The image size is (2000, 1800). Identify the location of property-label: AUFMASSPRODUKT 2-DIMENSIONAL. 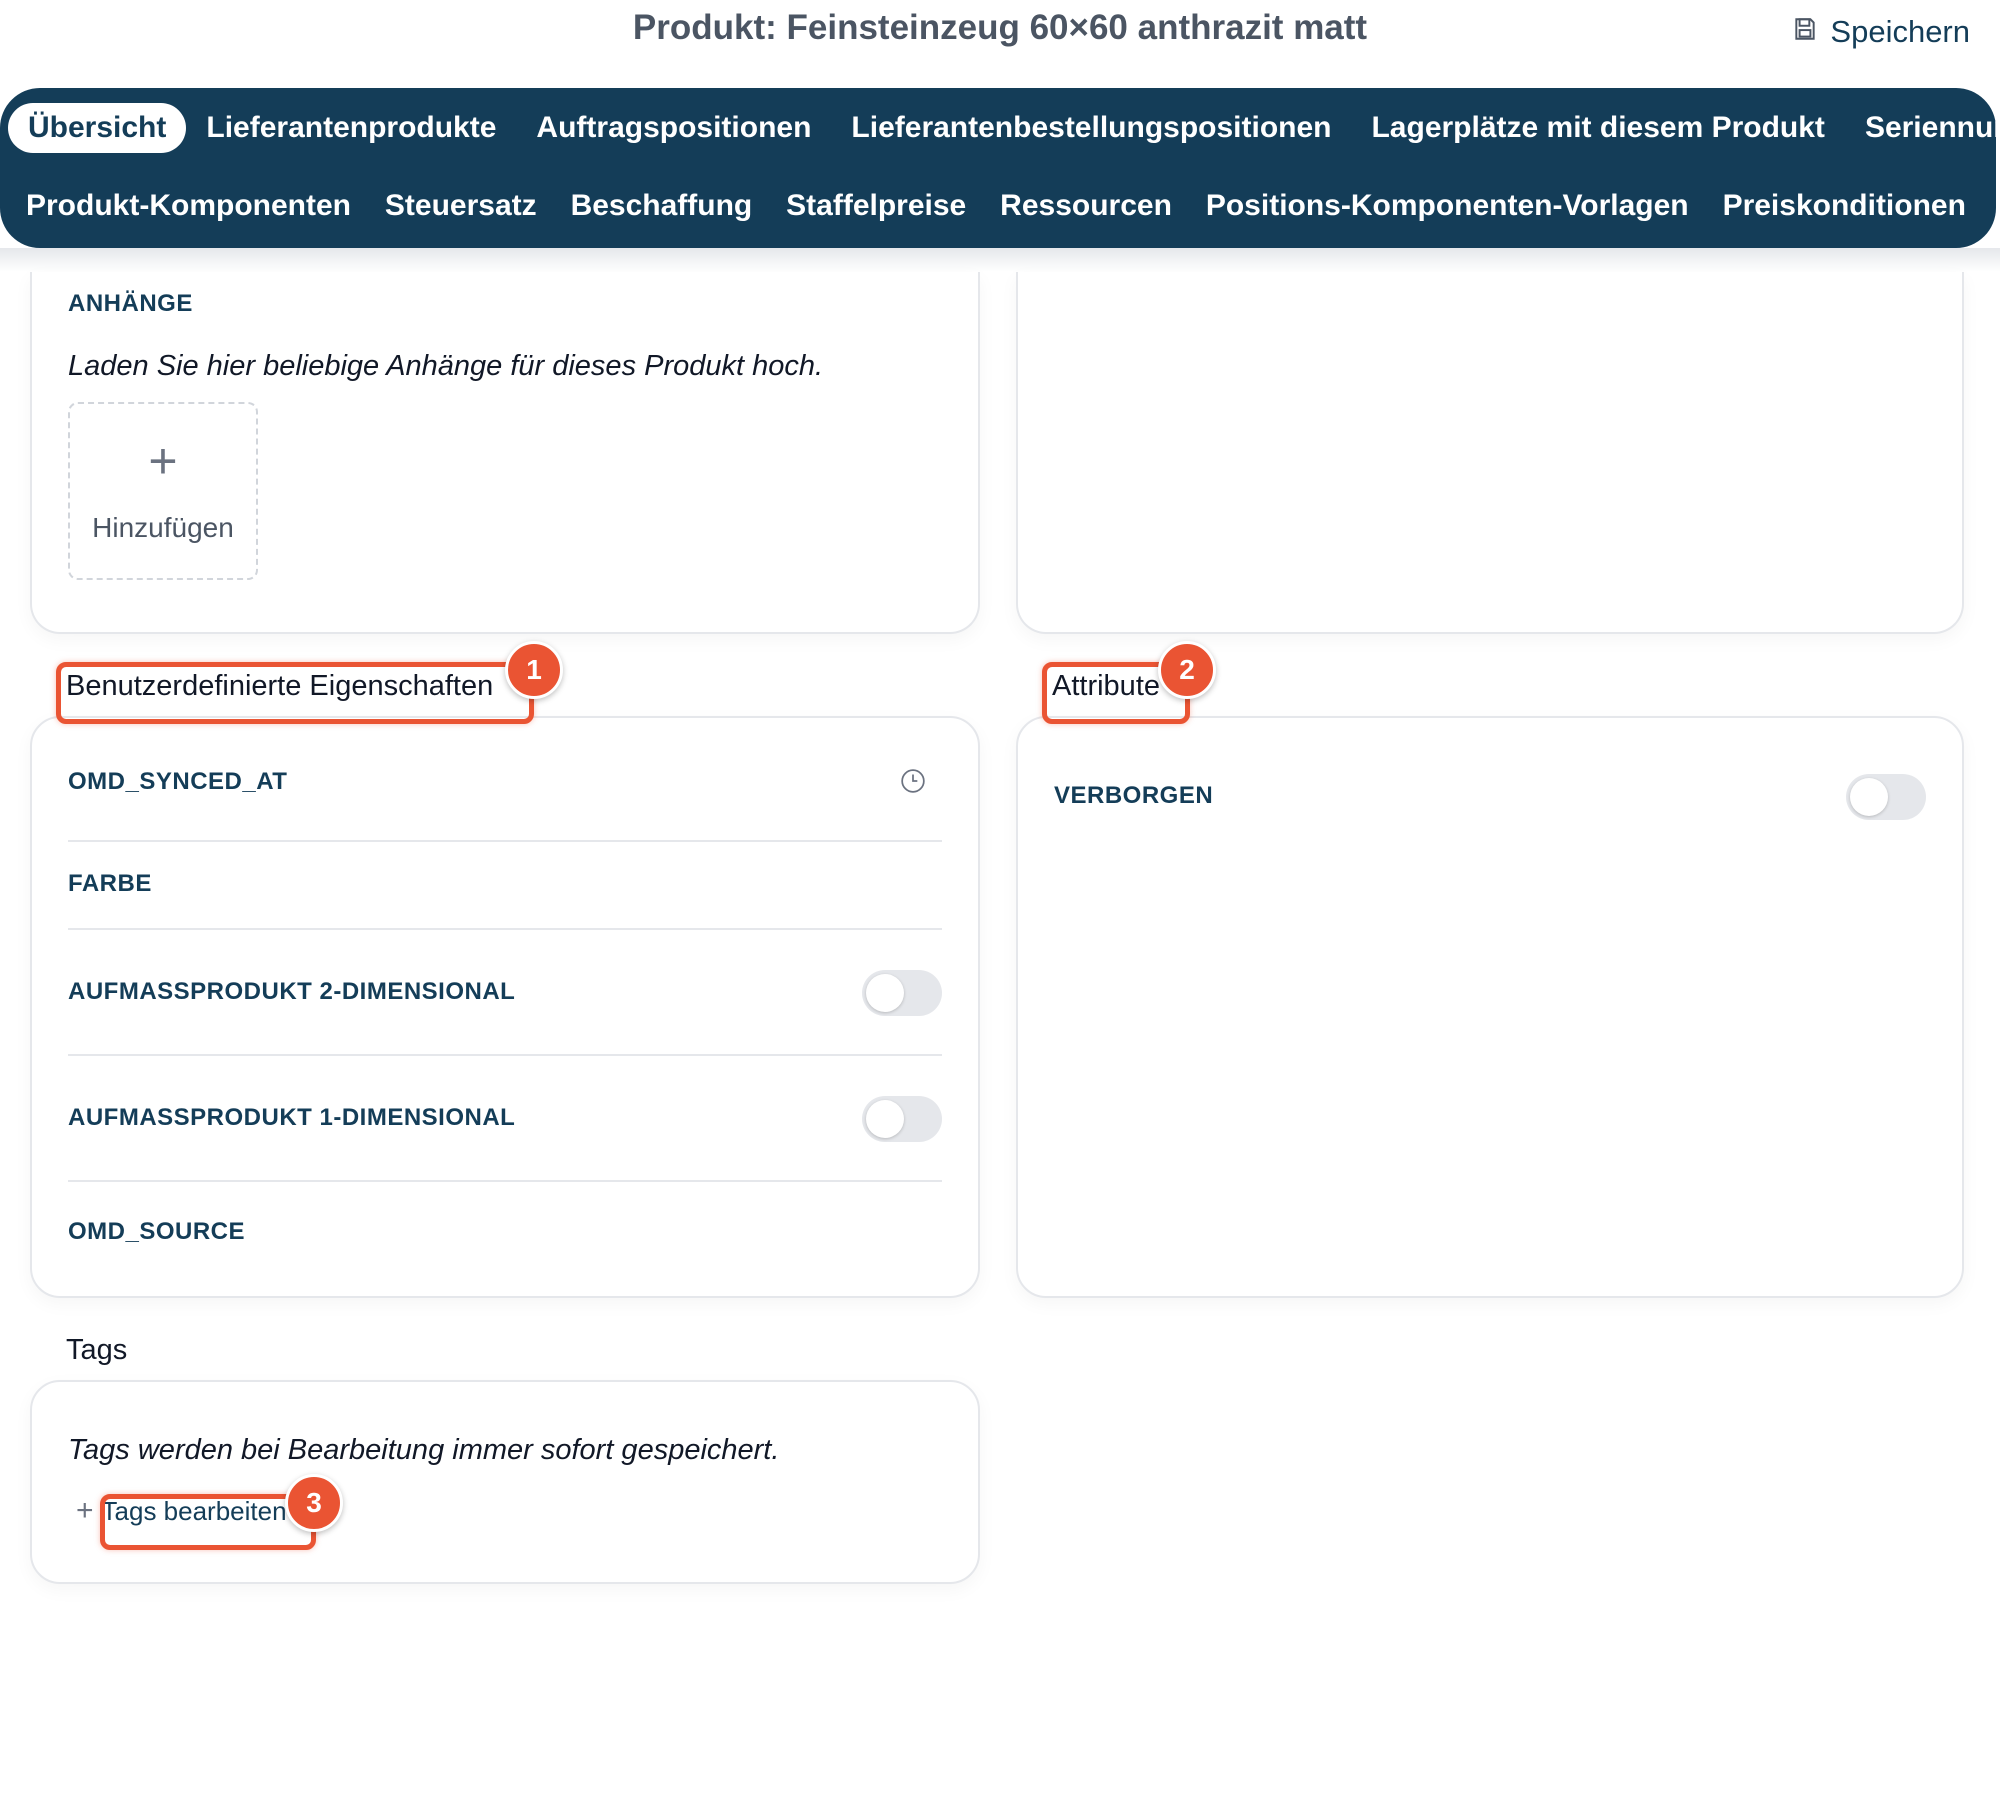
(292, 991).